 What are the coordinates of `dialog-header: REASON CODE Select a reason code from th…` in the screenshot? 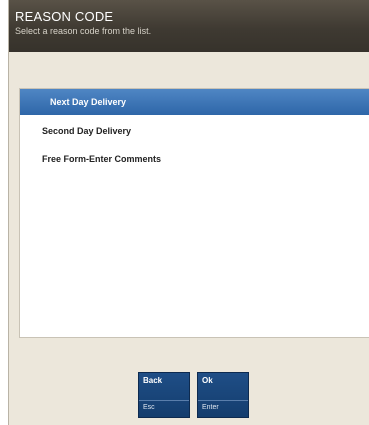 It's located at (189, 26).